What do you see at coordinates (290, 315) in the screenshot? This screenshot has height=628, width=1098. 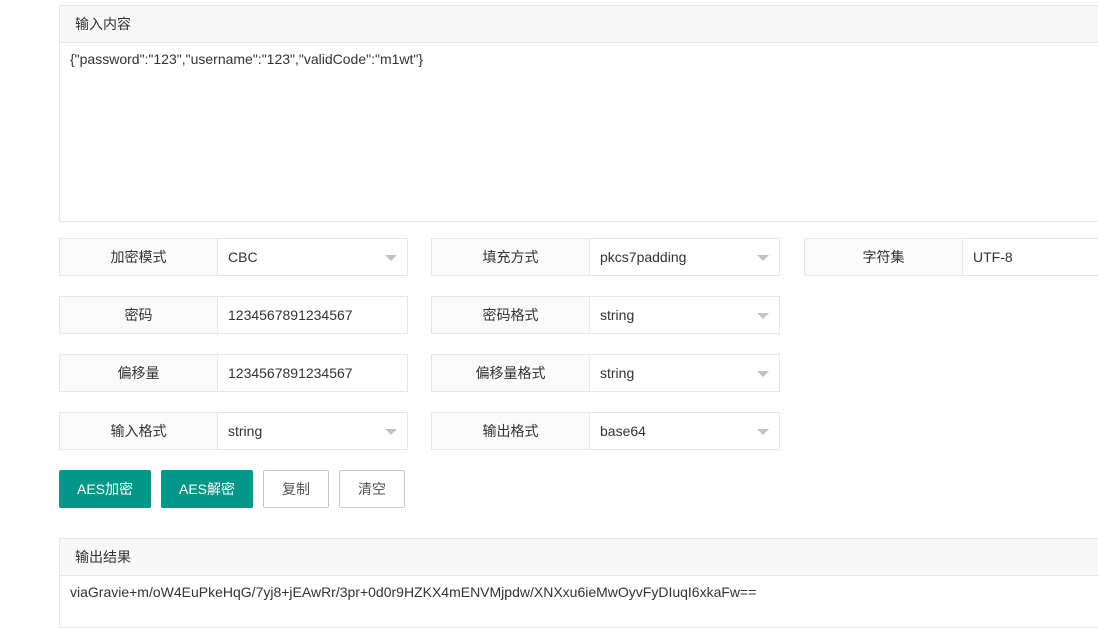 I see `key-value: 1234567891234567` at bounding box center [290, 315].